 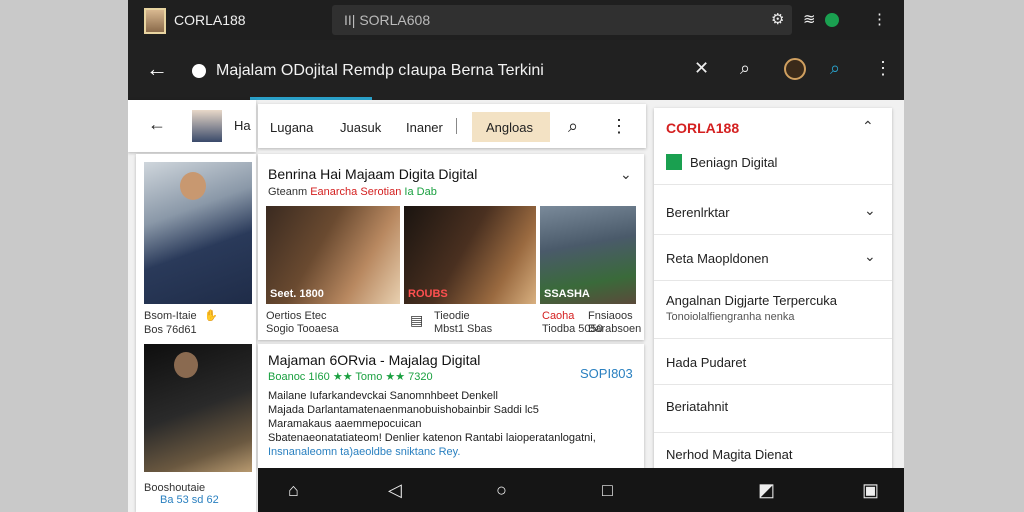 What do you see at coordinates (697, 406) in the screenshot?
I see `menu-label-5: Beriatahnit` at bounding box center [697, 406].